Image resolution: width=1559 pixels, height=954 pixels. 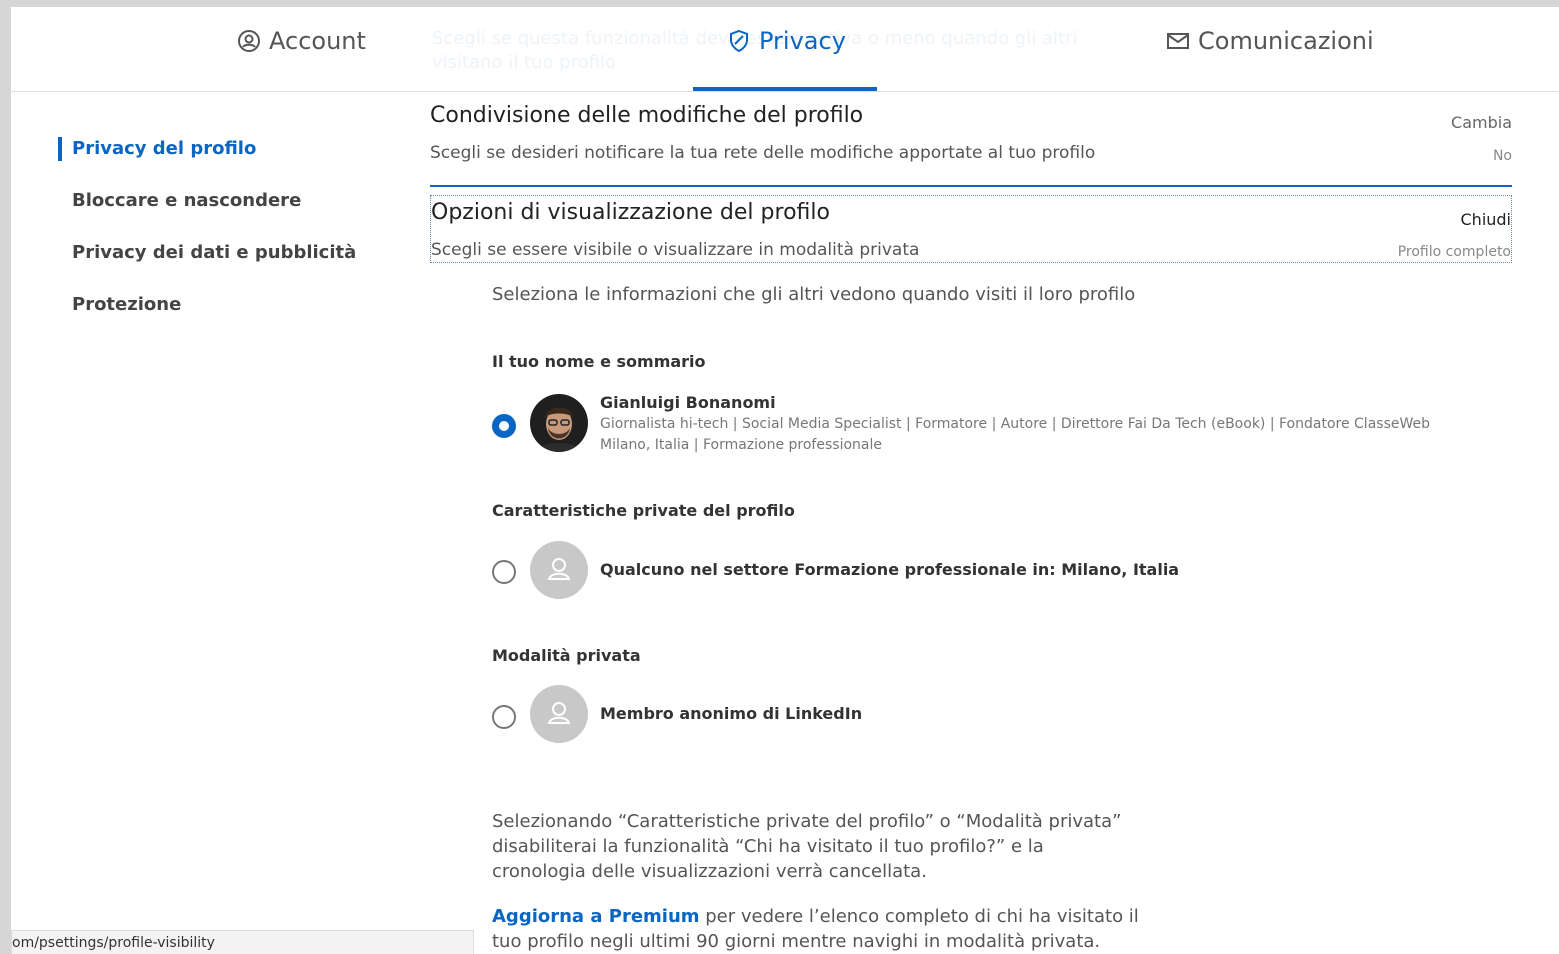 I want to click on setting-value: No, so click(x=1502, y=156).